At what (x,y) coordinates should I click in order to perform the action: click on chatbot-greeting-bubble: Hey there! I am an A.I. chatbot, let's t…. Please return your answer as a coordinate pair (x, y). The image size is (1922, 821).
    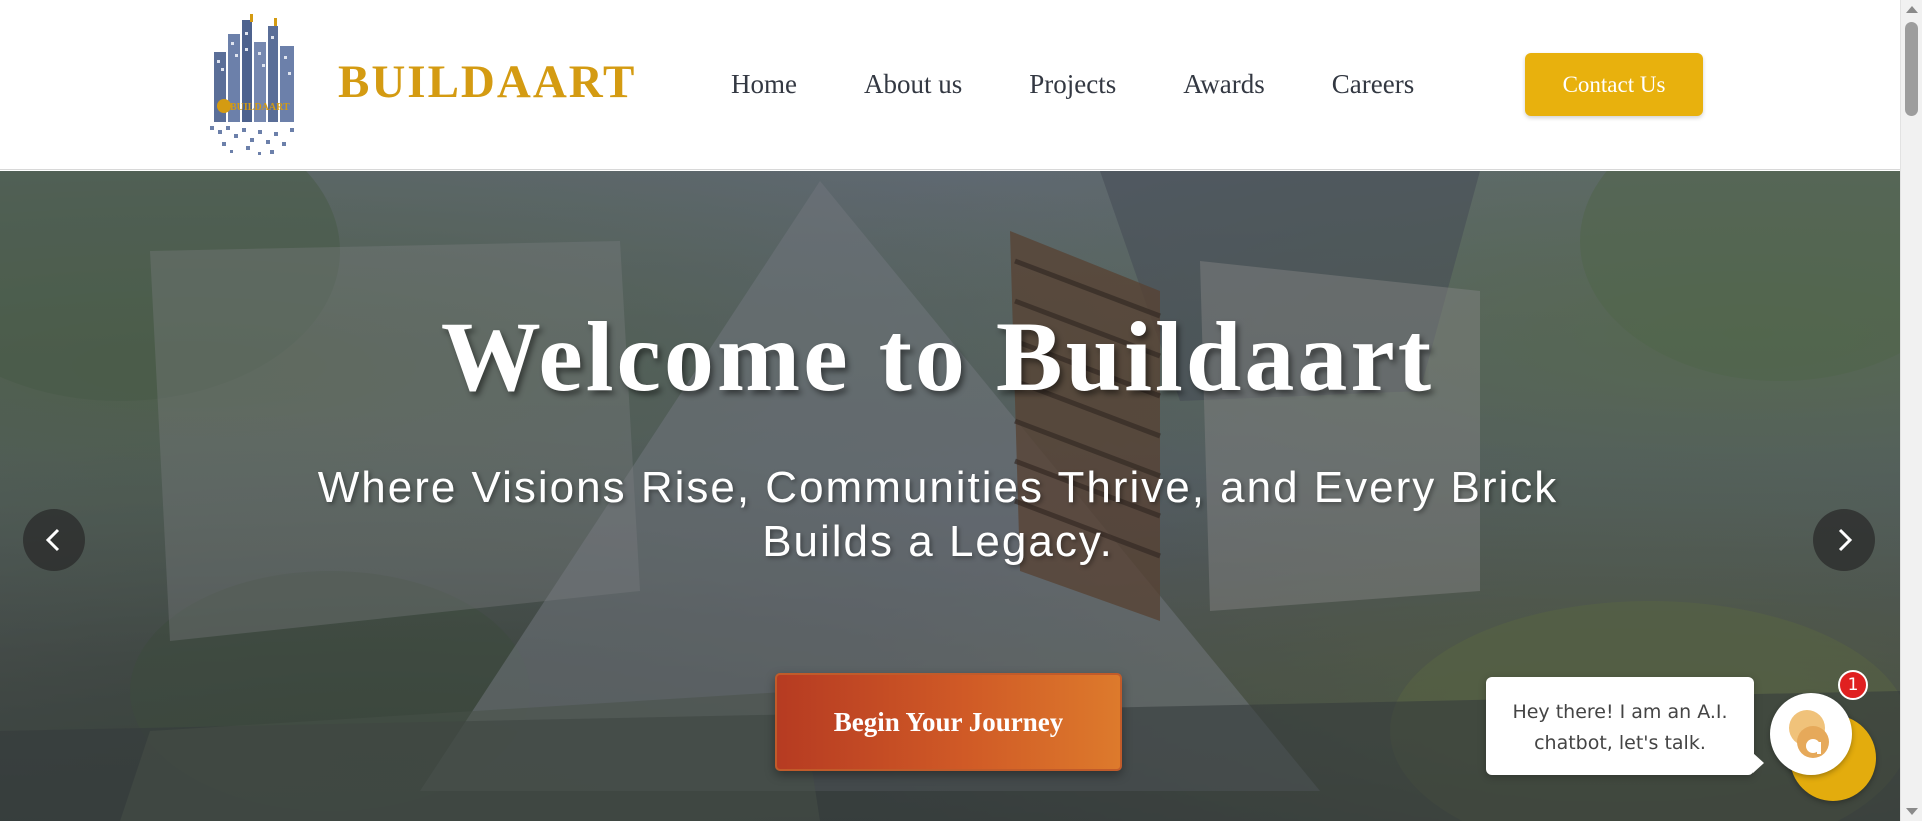
    Looking at the image, I should click on (1625, 726).